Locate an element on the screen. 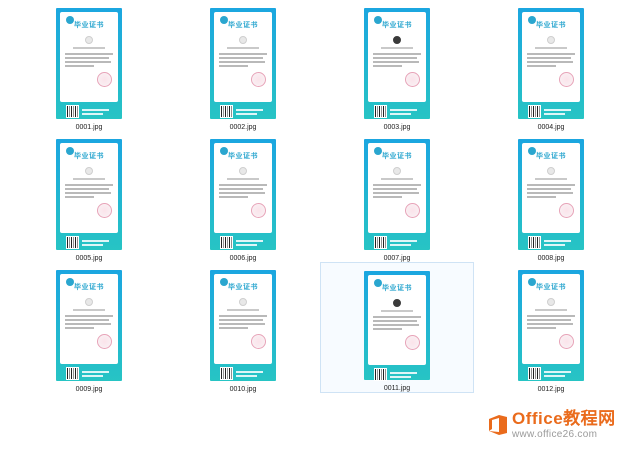  file-name-label: 0005.jpg is located at coordinates (89, 258).